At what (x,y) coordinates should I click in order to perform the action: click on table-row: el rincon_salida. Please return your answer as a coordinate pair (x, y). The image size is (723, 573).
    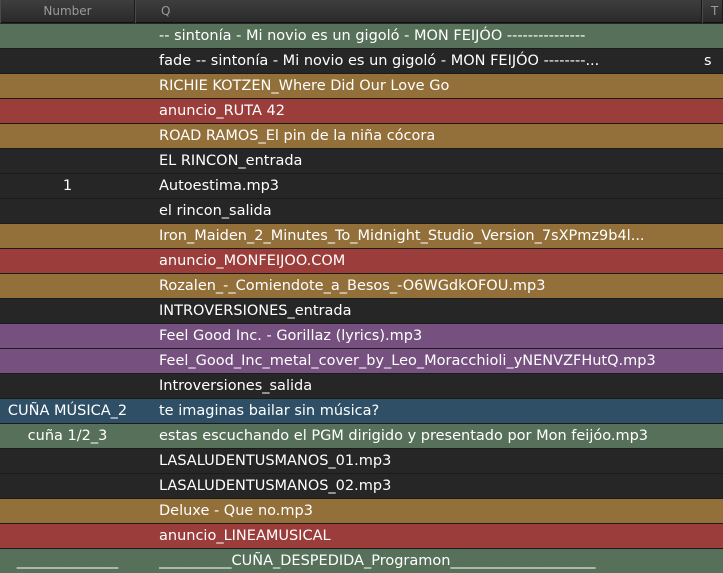
    Looking at the image, I should click on (361, 211).